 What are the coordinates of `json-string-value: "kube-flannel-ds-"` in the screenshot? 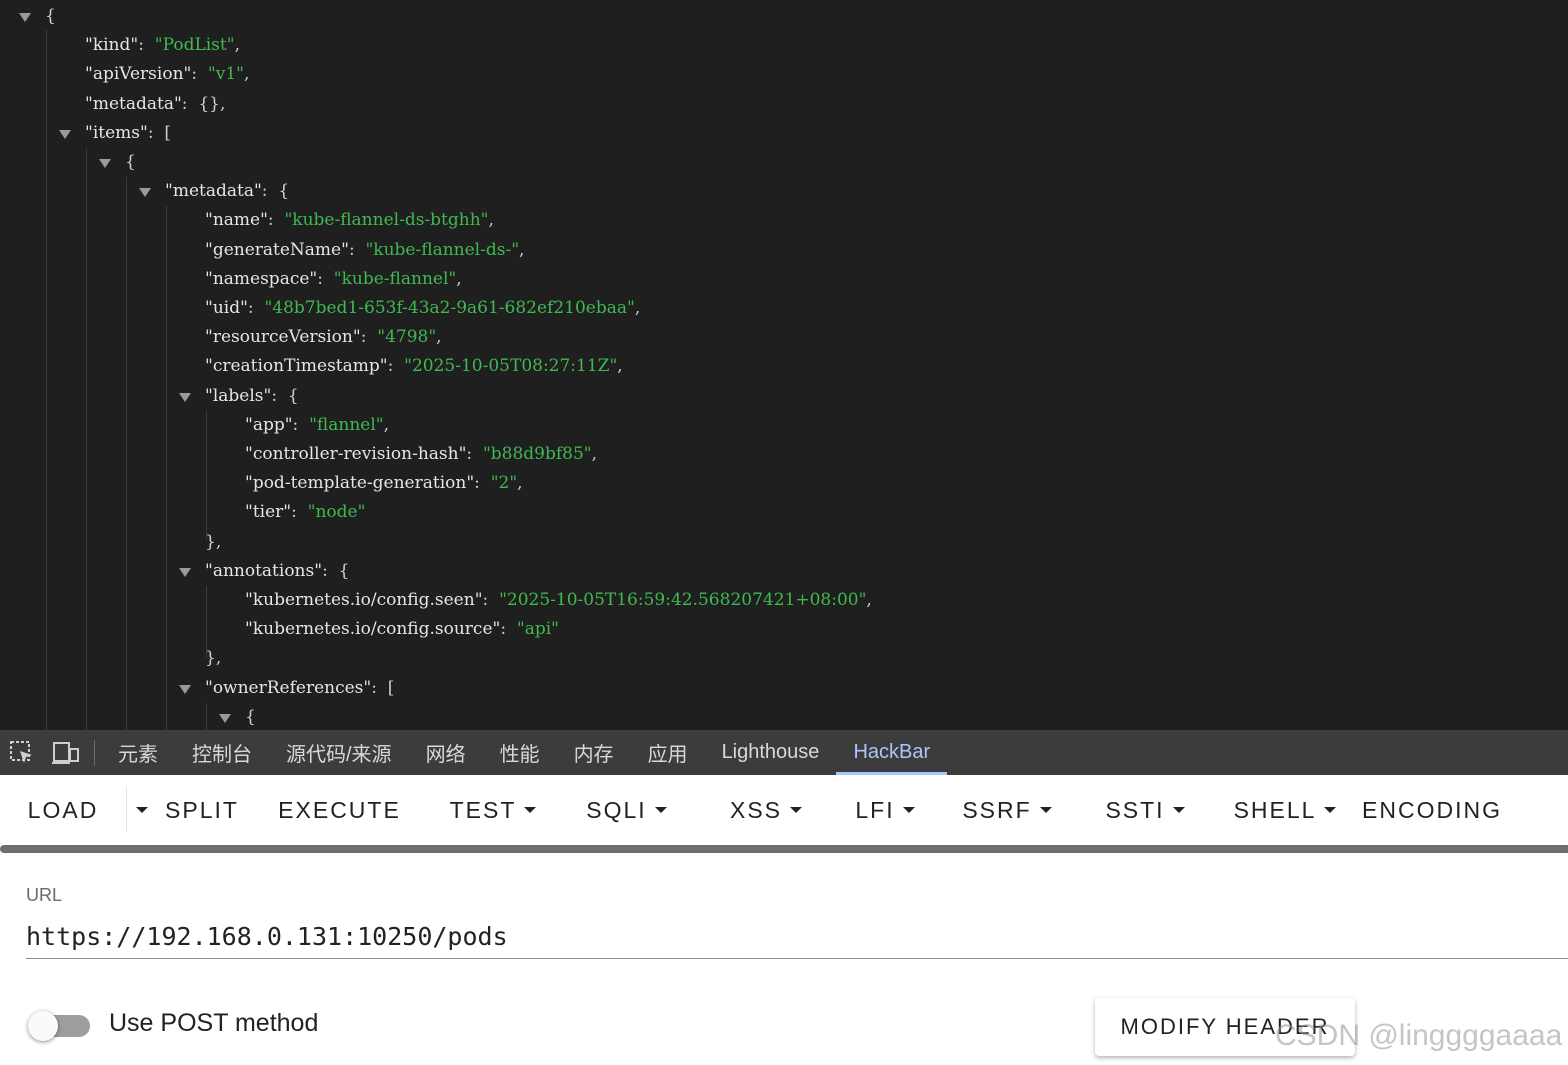 It's located at (442, 249).